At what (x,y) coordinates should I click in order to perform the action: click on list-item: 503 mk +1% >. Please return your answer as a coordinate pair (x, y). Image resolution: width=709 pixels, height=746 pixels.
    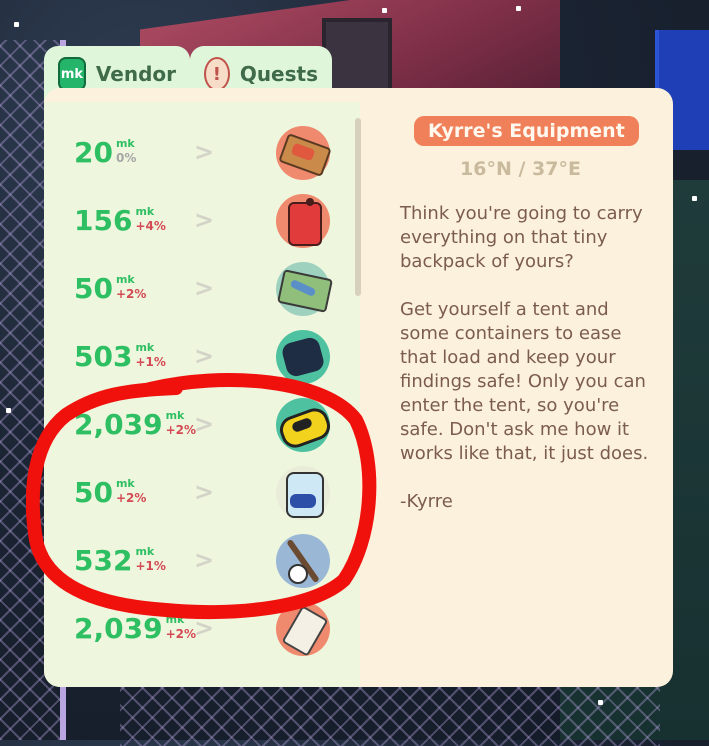
    Looking at the image, I should click on (202, 358).